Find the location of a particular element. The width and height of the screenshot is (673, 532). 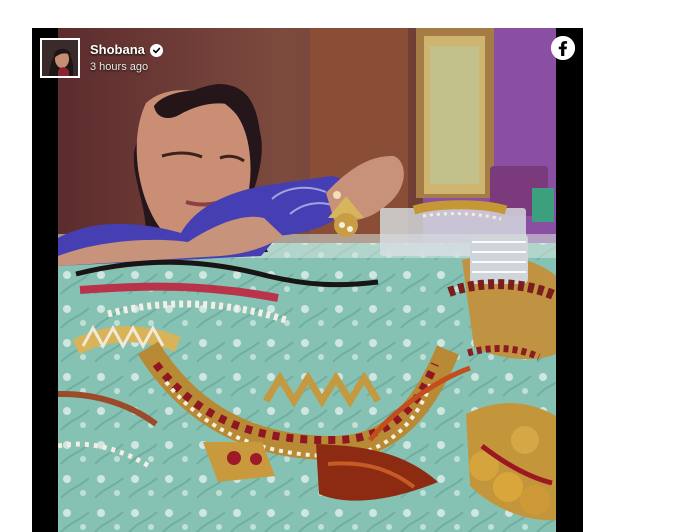

profile-photo-icon is located at coordinates (60, 58).